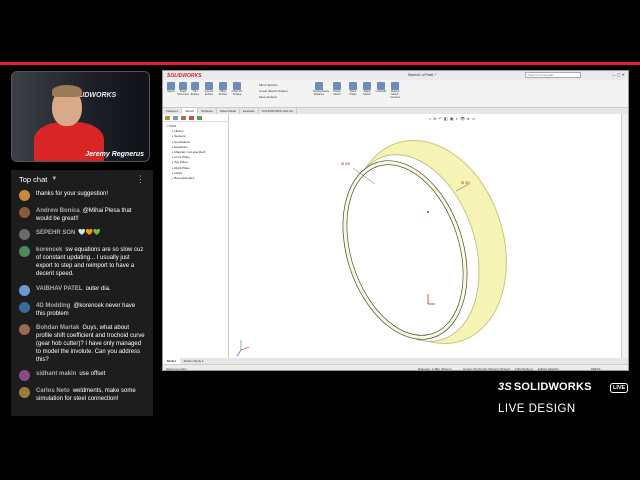 The height and width of the screenshot is (480, 640). I want to click on chat-text: 🤍🧡💚, so click(89, 233).